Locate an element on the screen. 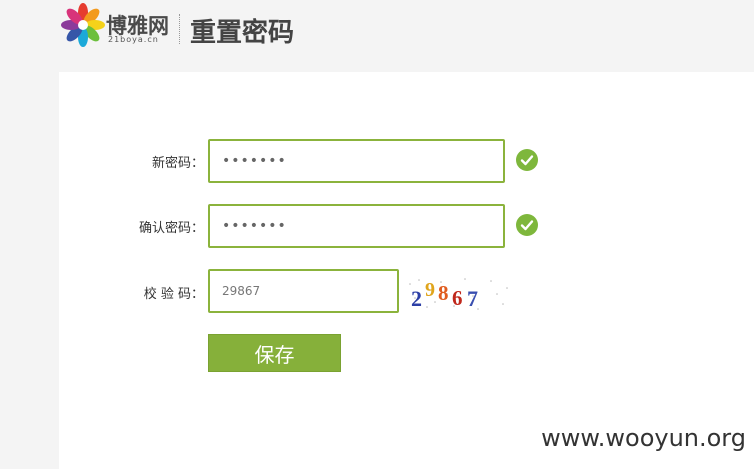 This screenshot has height=469, width=754. page-title: 重置密码 is located at coordinates (242, 33).